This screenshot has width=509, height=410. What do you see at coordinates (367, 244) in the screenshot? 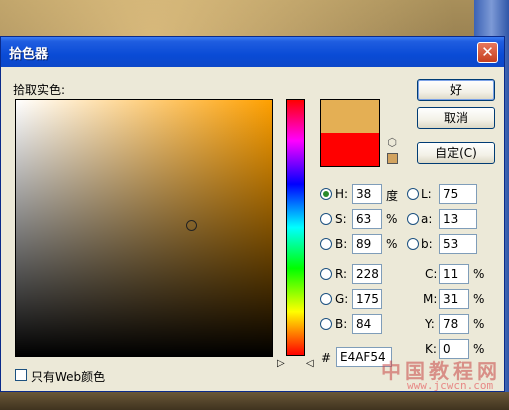
I see `b-field: 89` at bounding box center [367, 244].